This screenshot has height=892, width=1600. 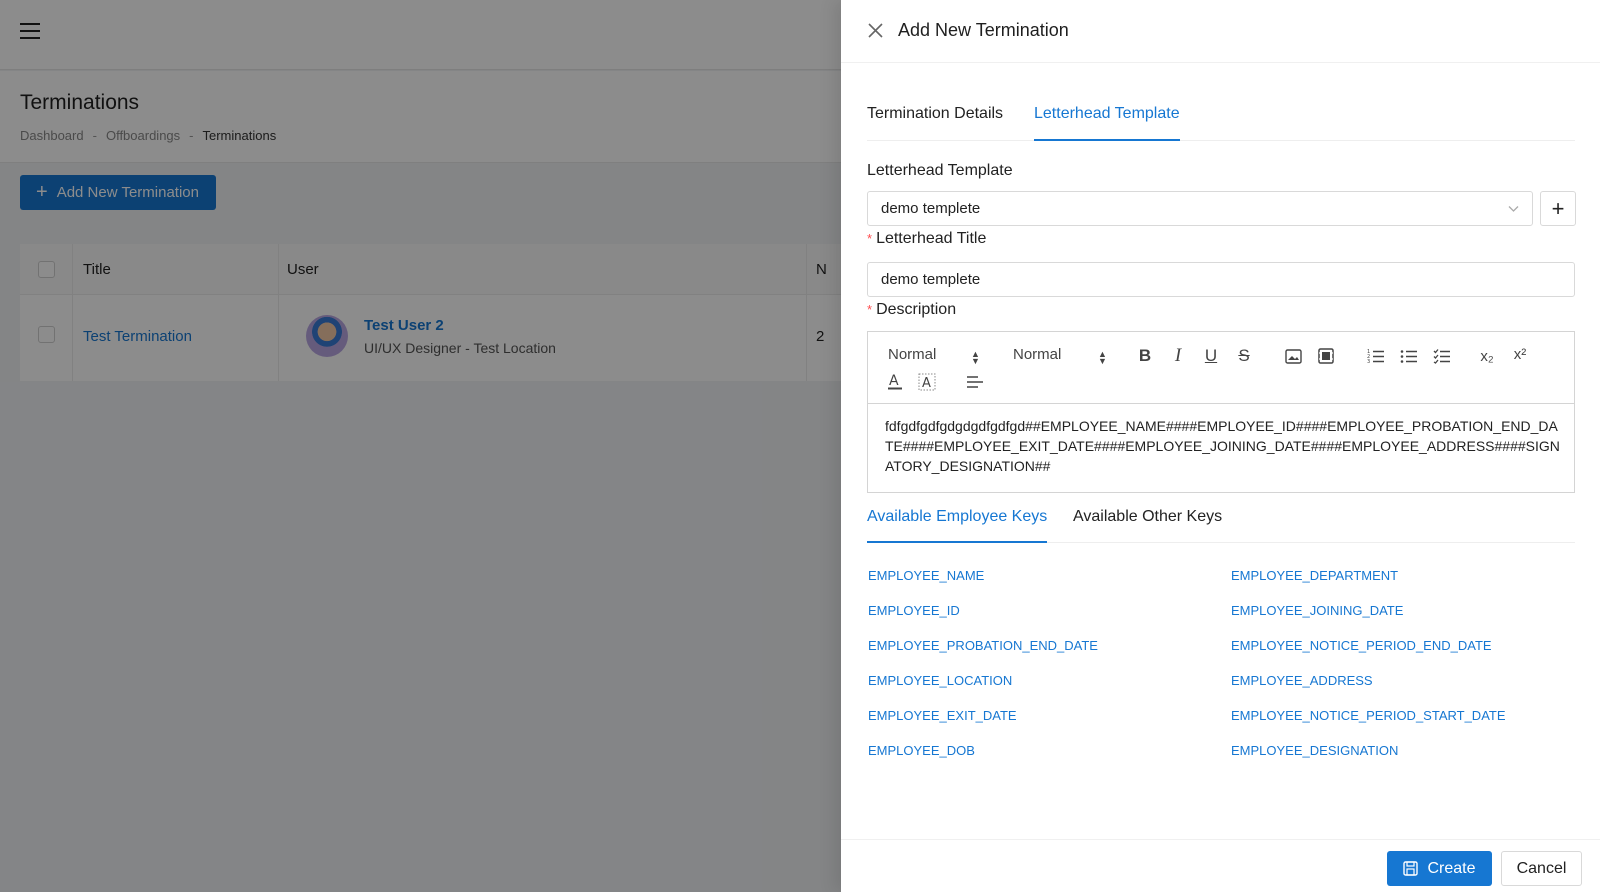 I want to click on drawer-title: Add New Termination, so click(x=983, y=30).